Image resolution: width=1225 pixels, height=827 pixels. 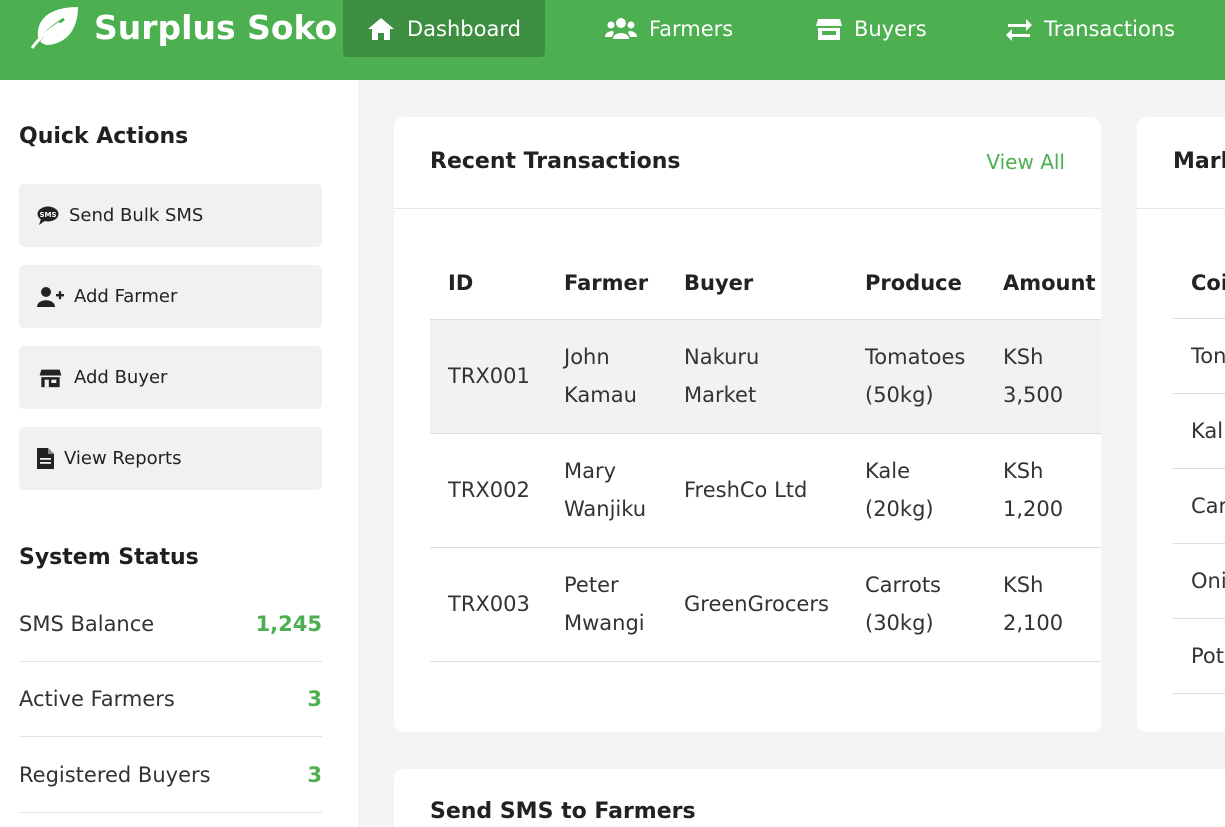 I want to click on status-label: Registered Buyers, so click(x=115, y=774).